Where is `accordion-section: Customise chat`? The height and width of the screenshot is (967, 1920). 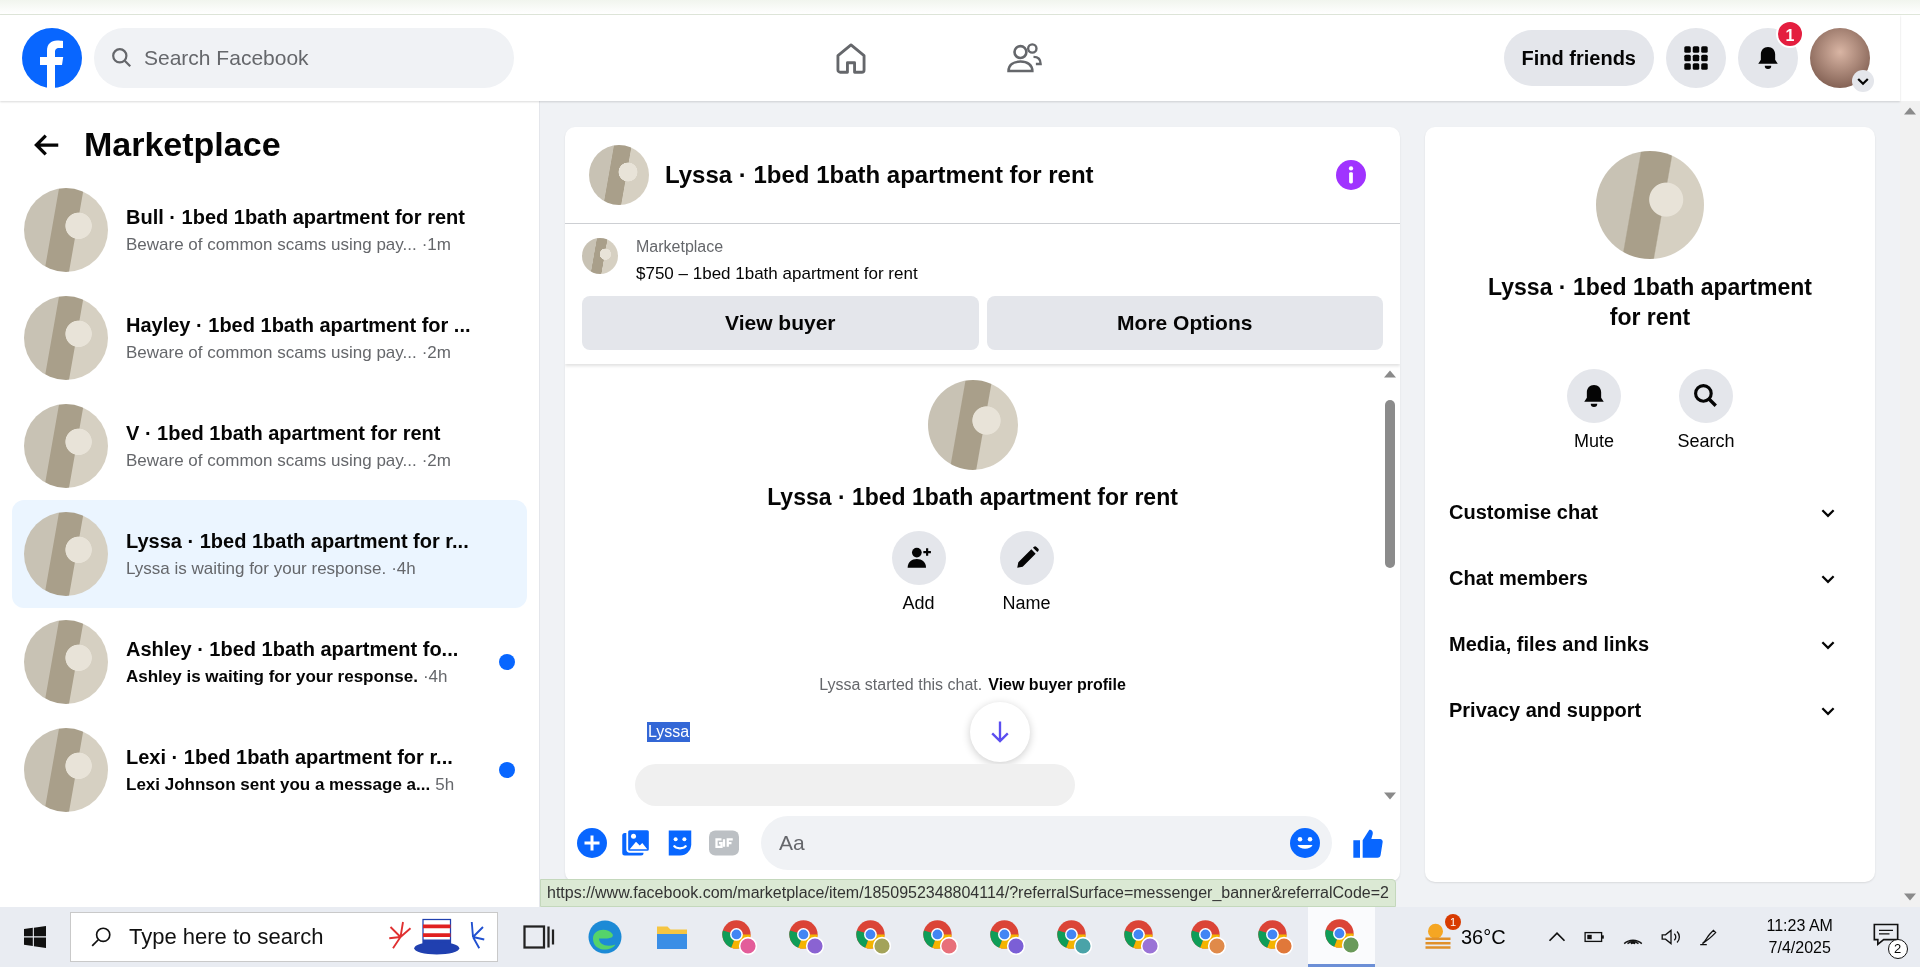 accordion-section: Customise chat is located at coordinates (1651, 512).